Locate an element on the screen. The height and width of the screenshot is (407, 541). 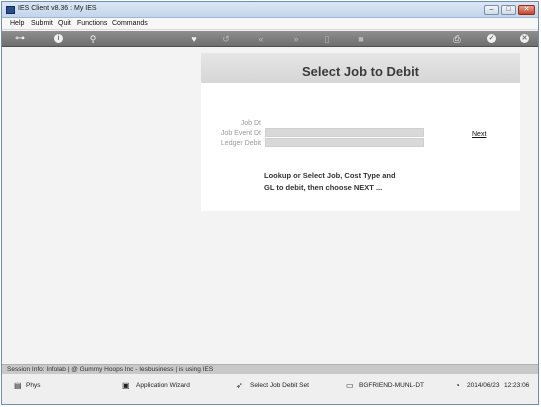
next-link: Next is located at coordinates (479, 134).